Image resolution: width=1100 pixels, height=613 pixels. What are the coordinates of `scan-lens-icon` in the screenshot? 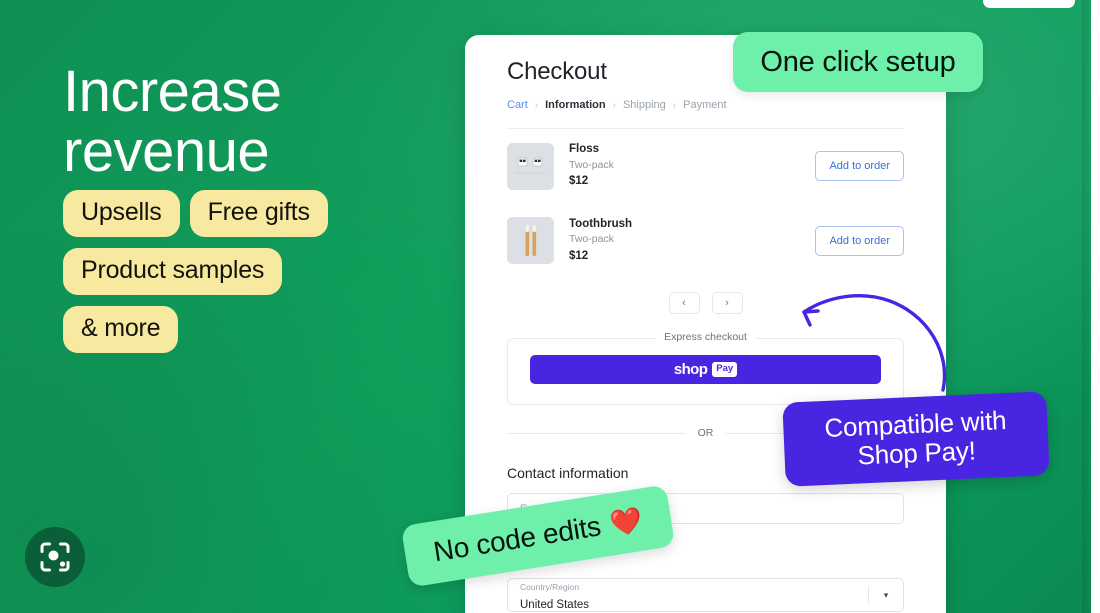 It's located at (55, 557).